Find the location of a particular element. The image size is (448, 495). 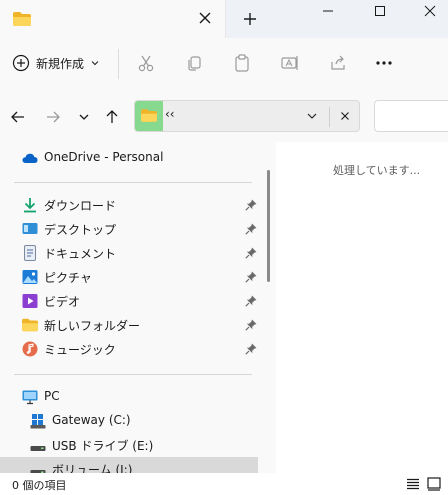

sidebar-item-new-folder: 新しいフォルダー is located at coordinates (129, 325).